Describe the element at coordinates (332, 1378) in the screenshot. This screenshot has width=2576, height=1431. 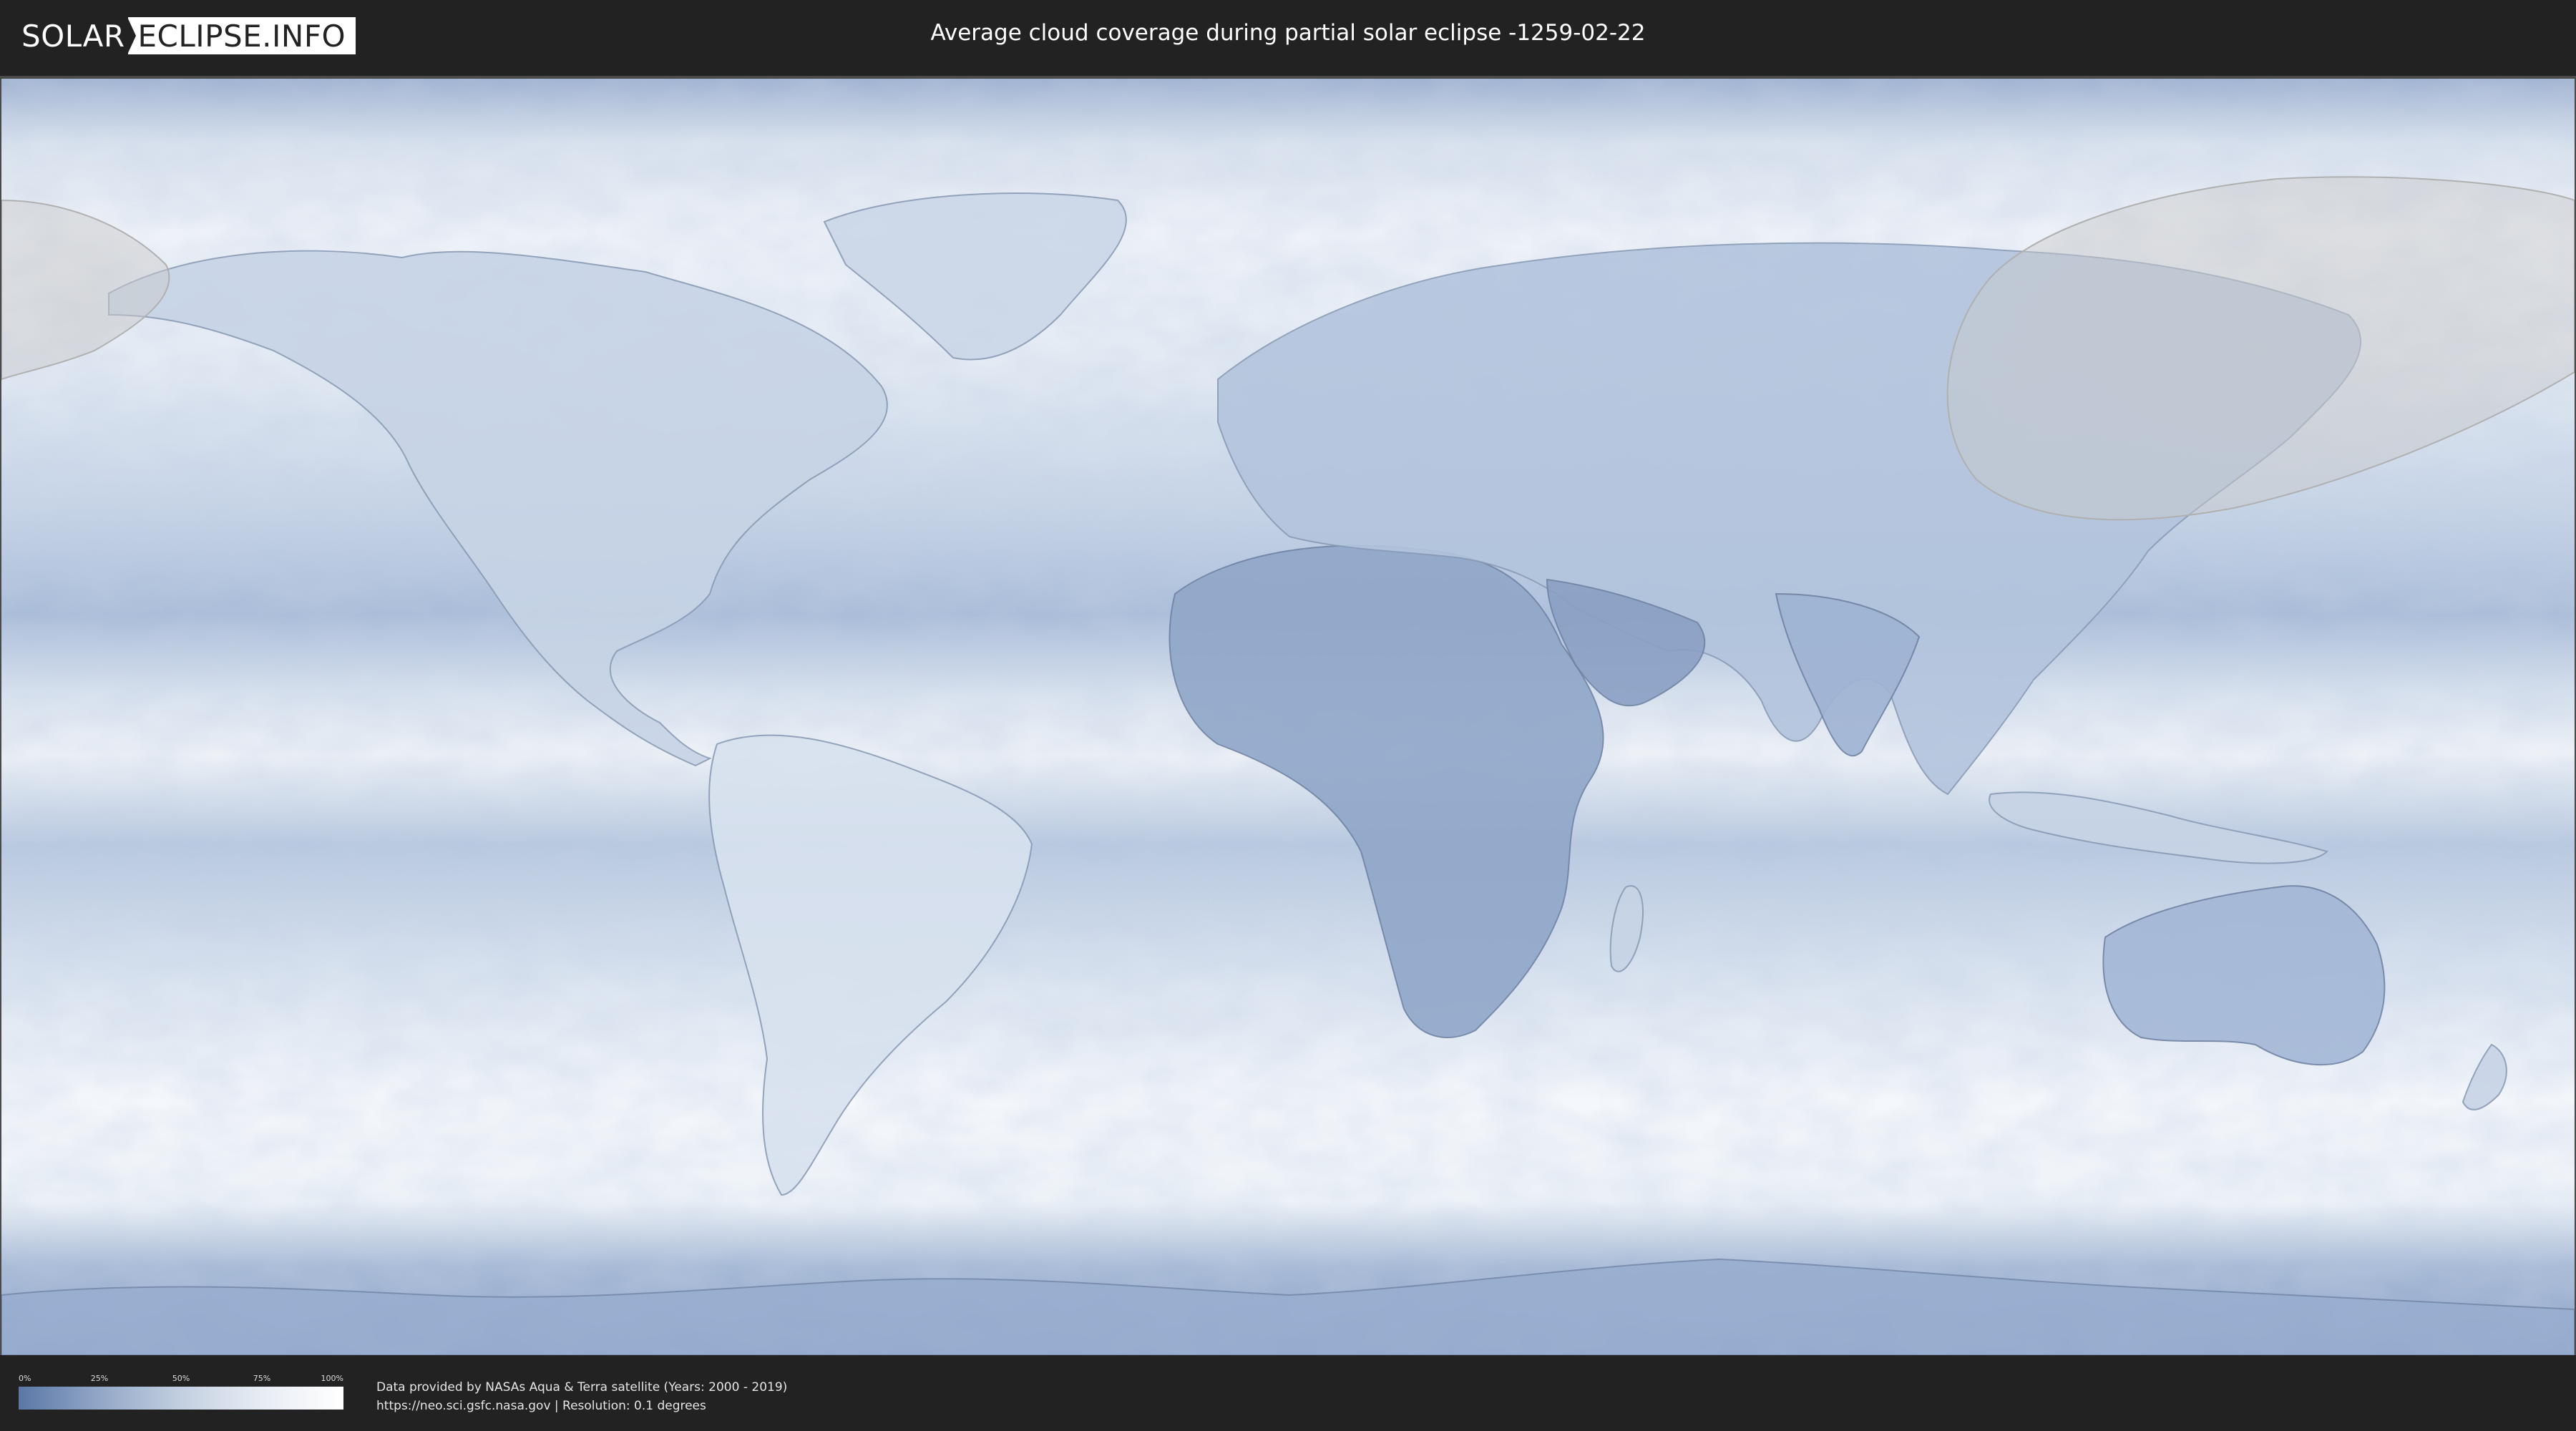
I see `legend-tick: 100%` at that location.